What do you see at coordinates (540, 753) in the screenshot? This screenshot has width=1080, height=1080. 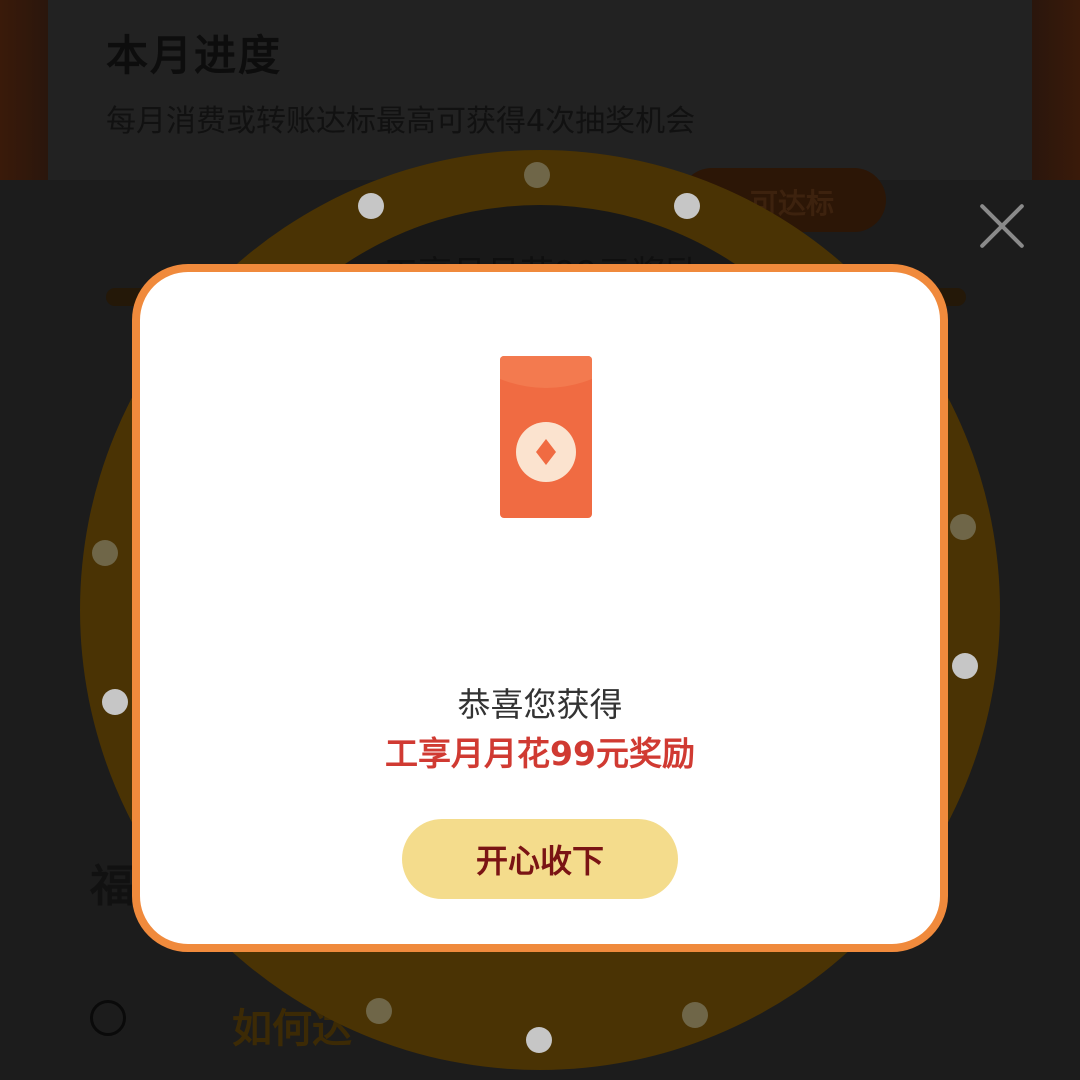 I see `prize-text: 工享月月花99元奖励` at bounding box center [540, 753].